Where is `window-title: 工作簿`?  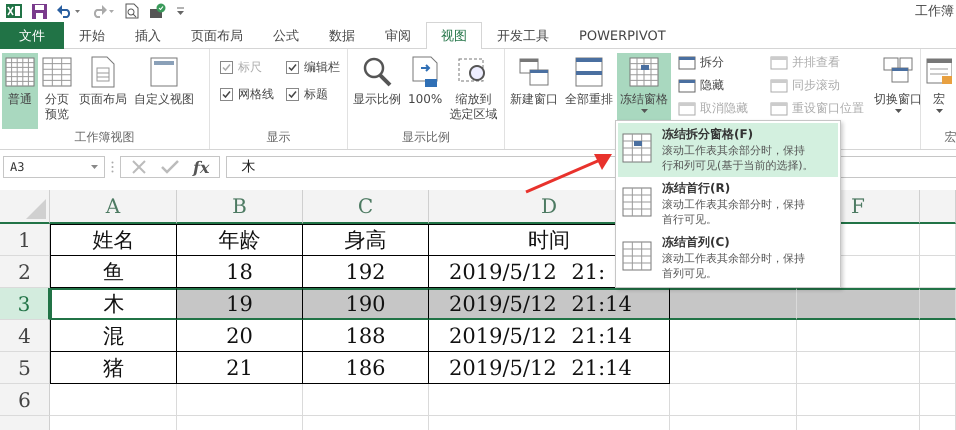
window-title: 工作簿 is located at coordinates (935, 11).